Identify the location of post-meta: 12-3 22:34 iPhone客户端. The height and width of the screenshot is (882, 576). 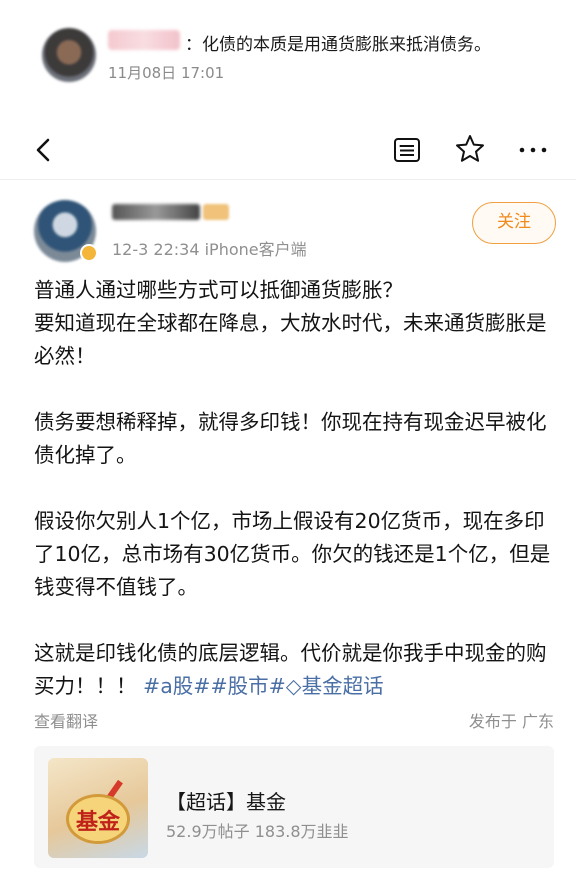
(209, 249).